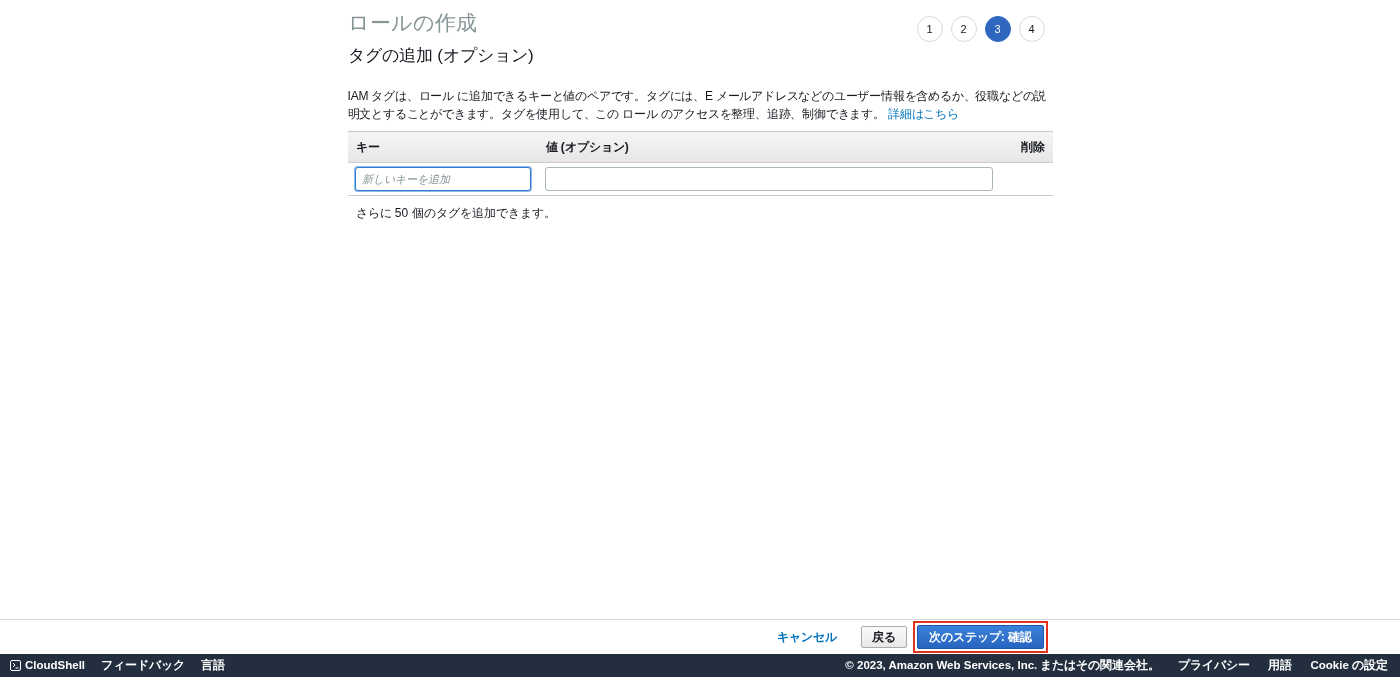 This screenshot has width=1400, height=677. What do you see at coordinates (143, 665) in the screenshot?
I see `footer-link: フィードバック` at bounding box center [143, 665].